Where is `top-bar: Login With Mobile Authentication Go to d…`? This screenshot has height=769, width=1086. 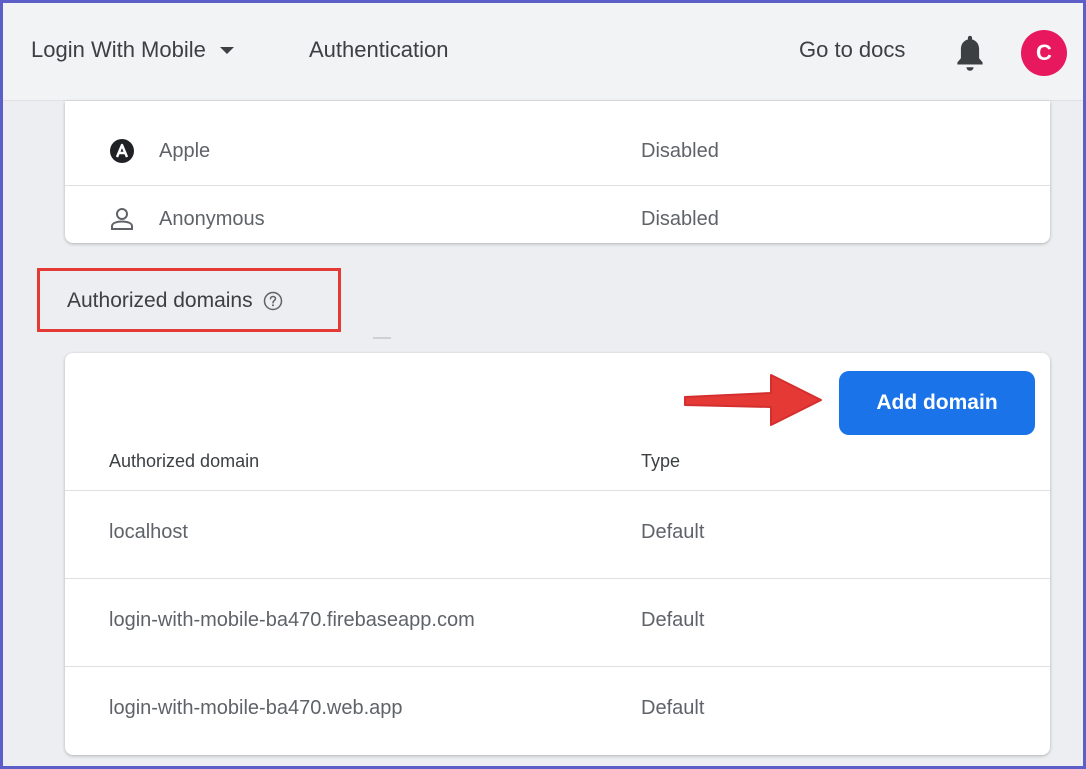 top-bar: Login With Mobile Authentication Go to d… is located at coordinates (543, 52).